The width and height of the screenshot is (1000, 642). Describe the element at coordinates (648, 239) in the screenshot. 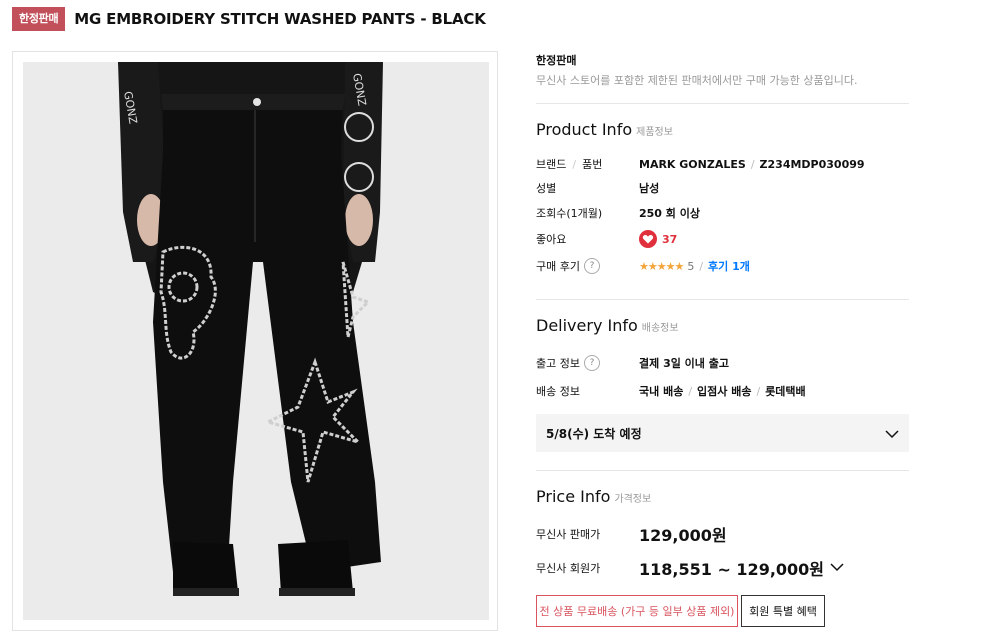

I see `heart-icon` at that location.